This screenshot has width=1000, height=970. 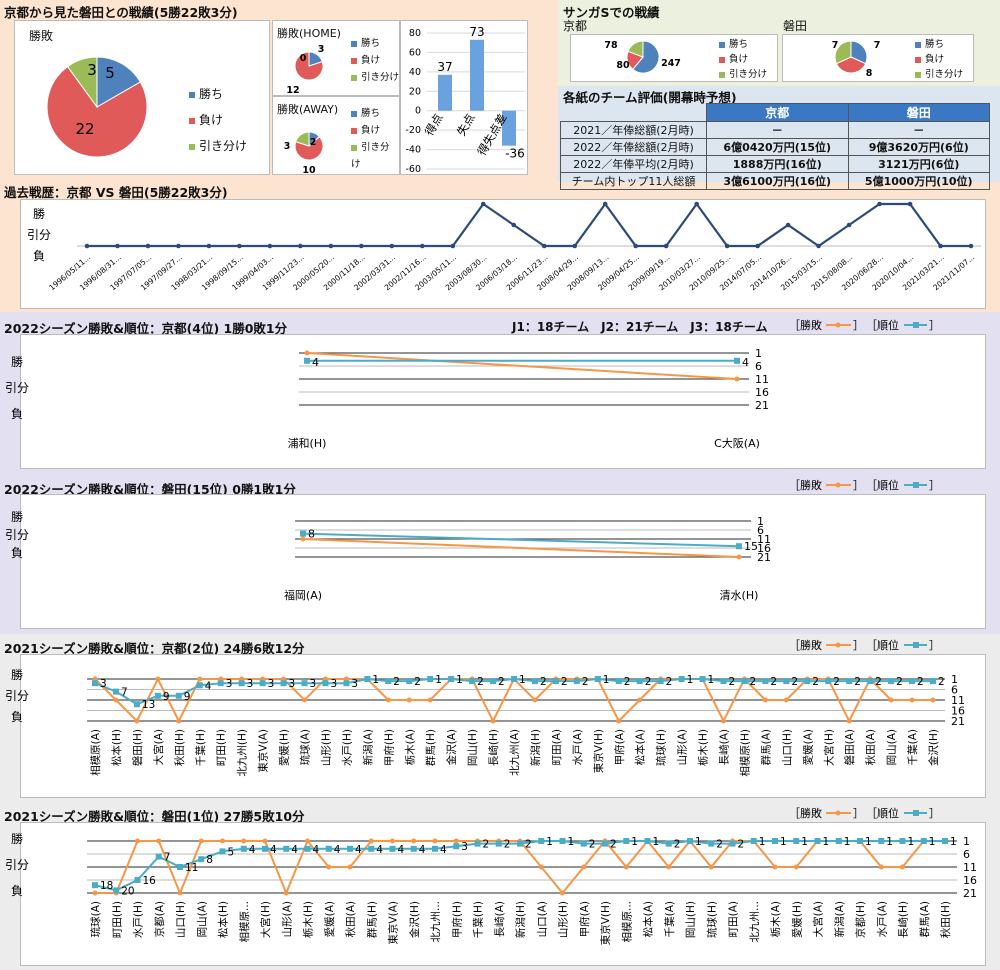 What do you see at coordinates (478, 919) in the screenshot?
I see `match-label: 千葉(H)` at bounding box center [478, 919].